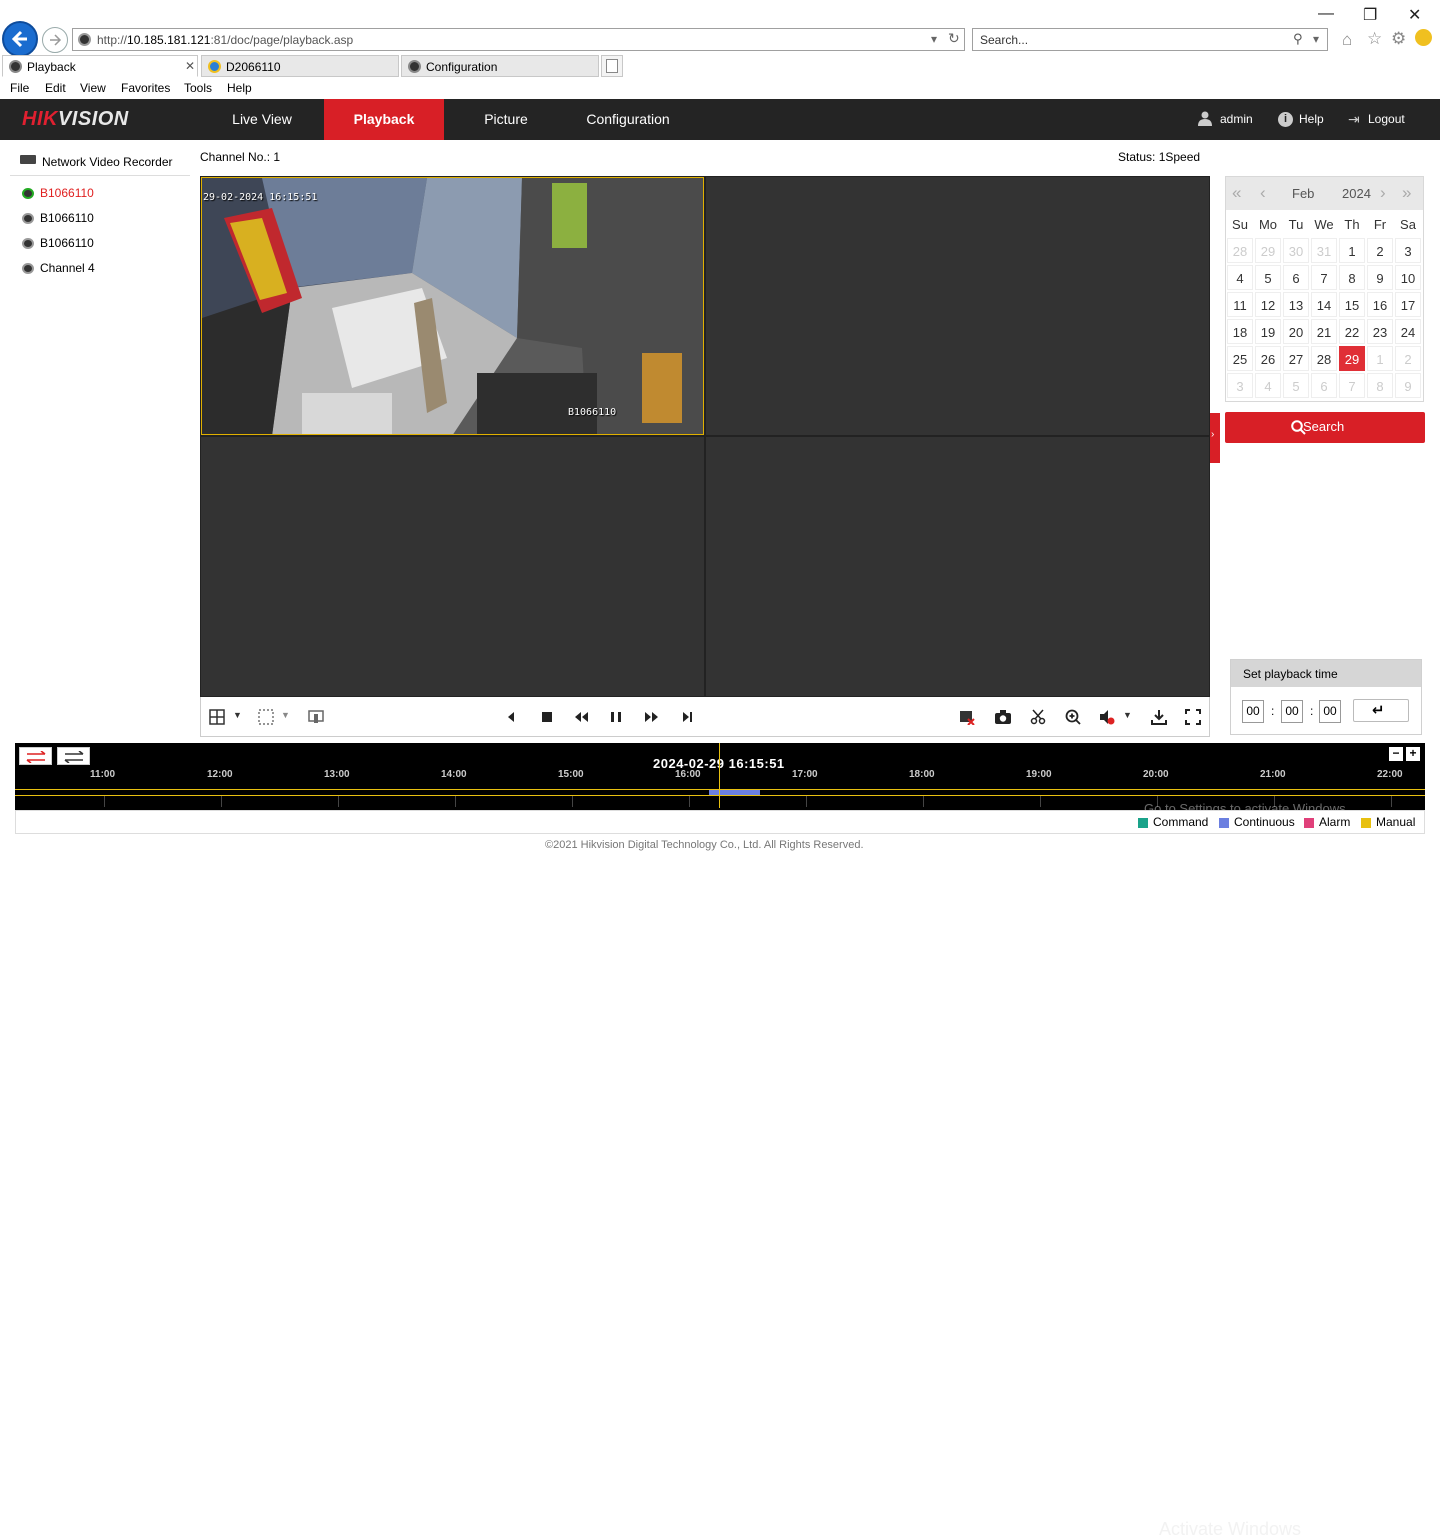  What do you see at coordinates (300, 66) in the screenshot?
I see `tab-d2066110: D2066110` at bounding box center [300, 66].